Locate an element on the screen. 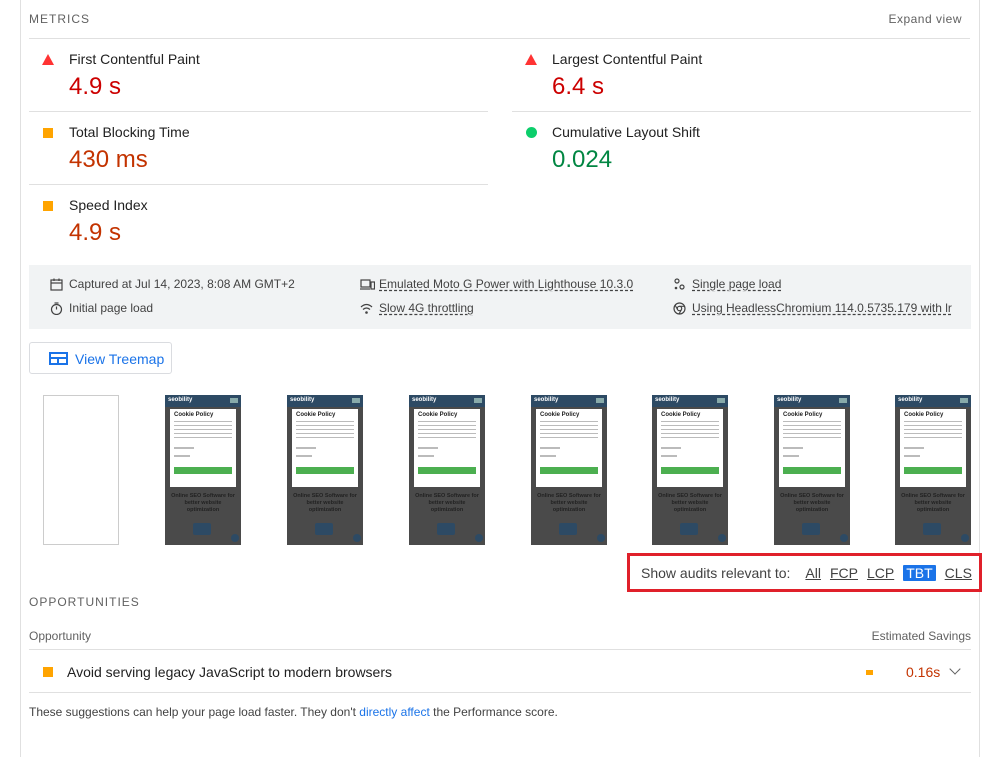 This screenshot has height=757, width=1004. audit-filter-label: Show audits relevant to: is located at coordinates (716, 573).